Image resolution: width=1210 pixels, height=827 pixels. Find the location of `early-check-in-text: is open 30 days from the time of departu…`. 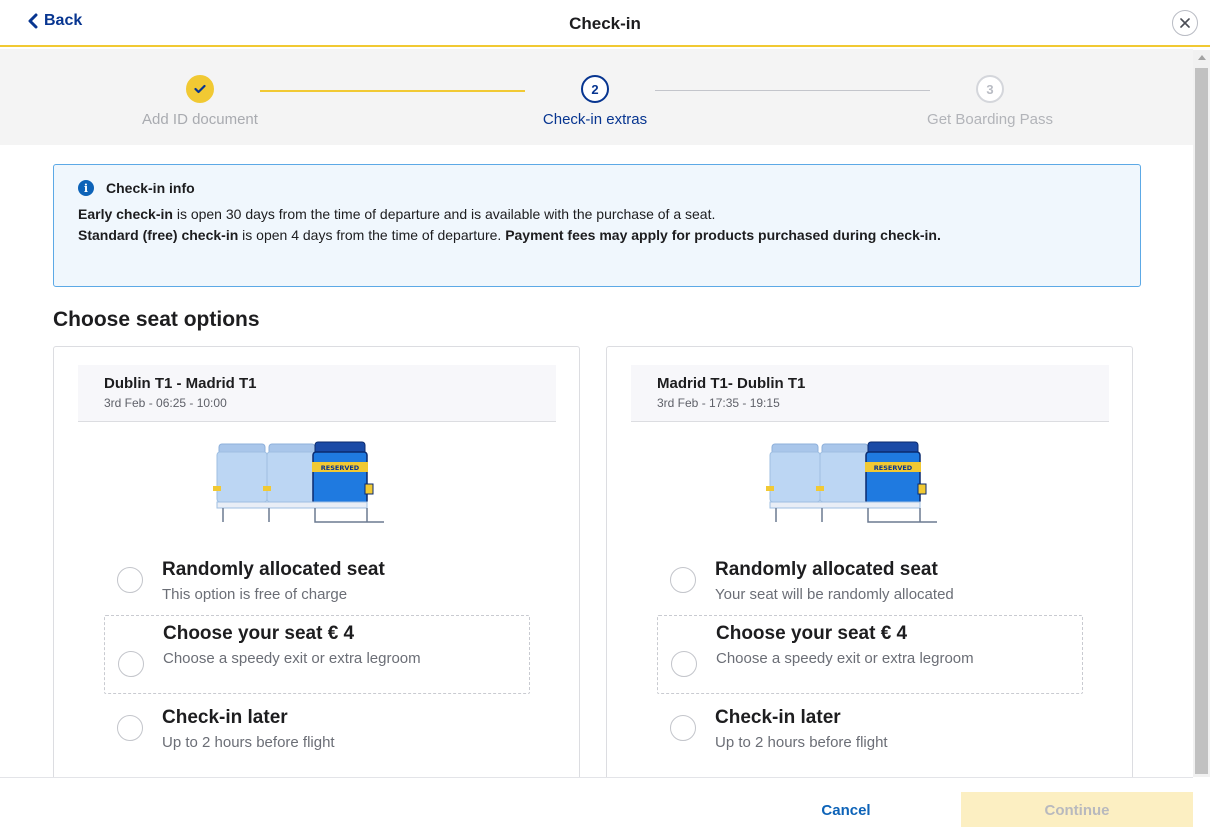

early-check-in-text: is open 30 days from the time of departu… is located at coordinates (444, 214).